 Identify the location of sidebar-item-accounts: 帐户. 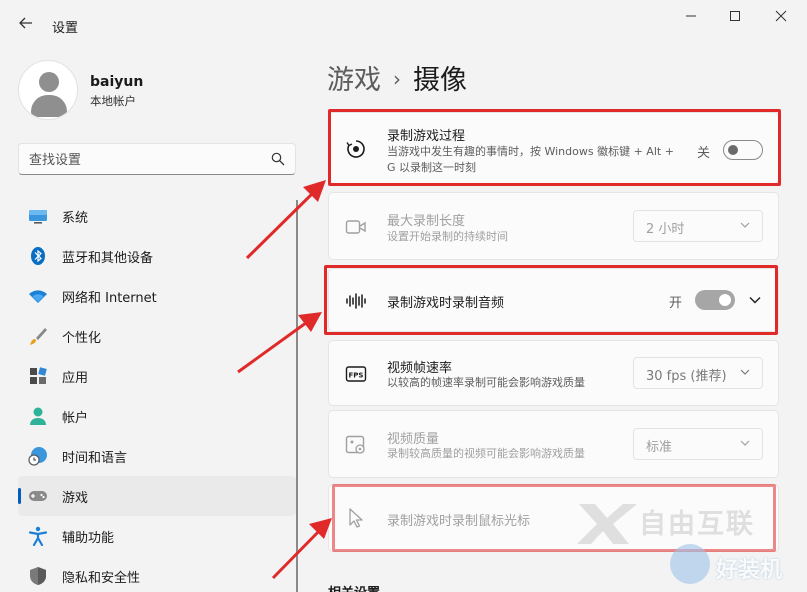
(157, 416).